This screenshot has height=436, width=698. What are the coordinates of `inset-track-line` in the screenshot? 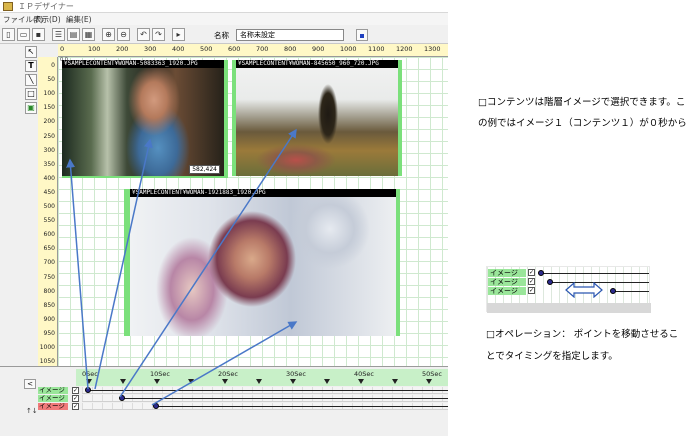 It's located at (595, 273).